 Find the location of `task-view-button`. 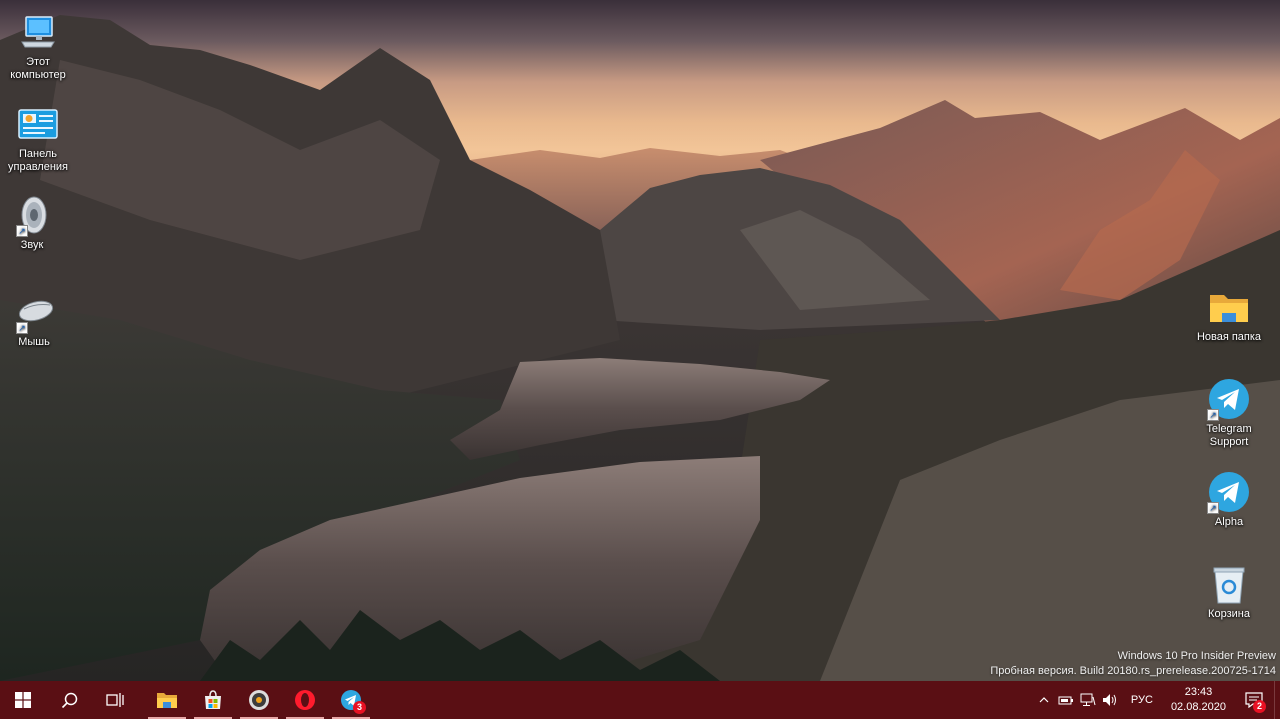

task-view-button is located at coordinates (115, 700).